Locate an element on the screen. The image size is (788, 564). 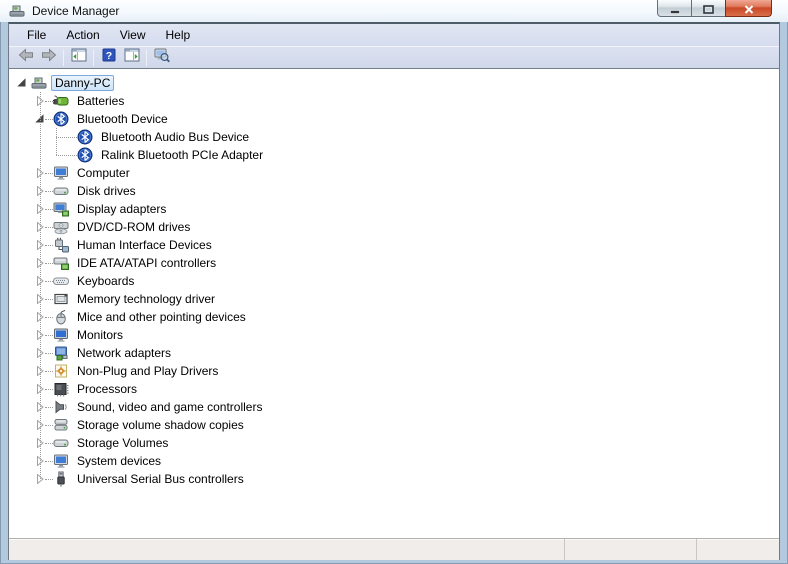
tree-item-ide-ata-atapi-controllers: IDE ATA/ATAPI controllers is located at coordinates (394, 263).